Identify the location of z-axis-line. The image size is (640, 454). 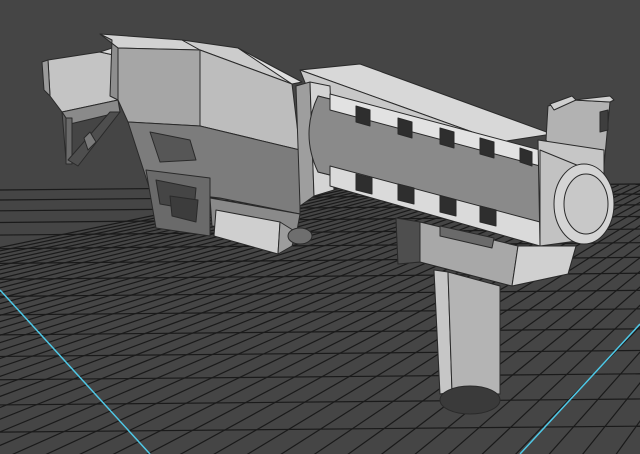
(579, 388).